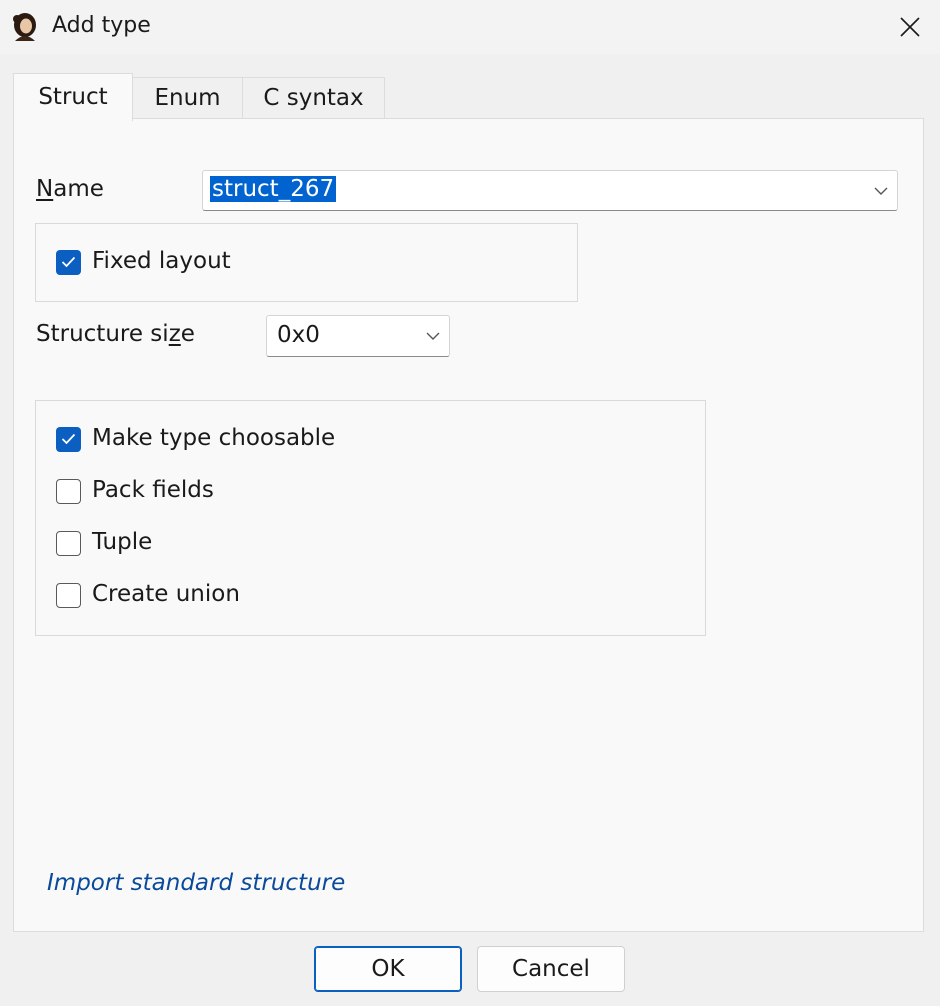 This screenshot has width=940, height=1006. Describe the element at coordinates (358, 336) in the screenshot. I see `structure-size-combobox: 0x0` at that location.